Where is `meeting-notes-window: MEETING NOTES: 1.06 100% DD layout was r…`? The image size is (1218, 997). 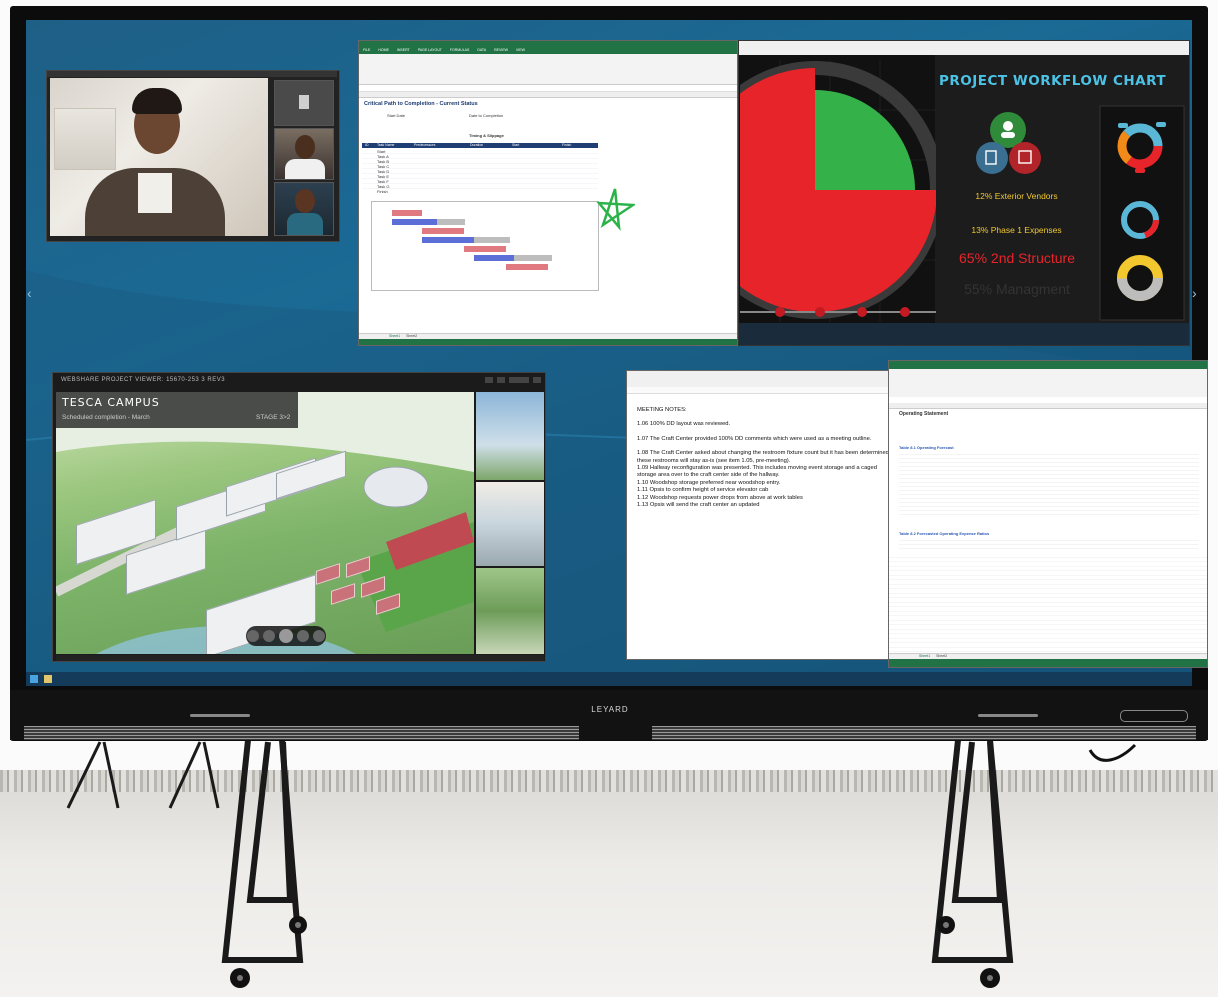 meeting-notes-window: MEETING NOTES: 1.06 100% DD layout was r… is located at coordinates (762, 515).